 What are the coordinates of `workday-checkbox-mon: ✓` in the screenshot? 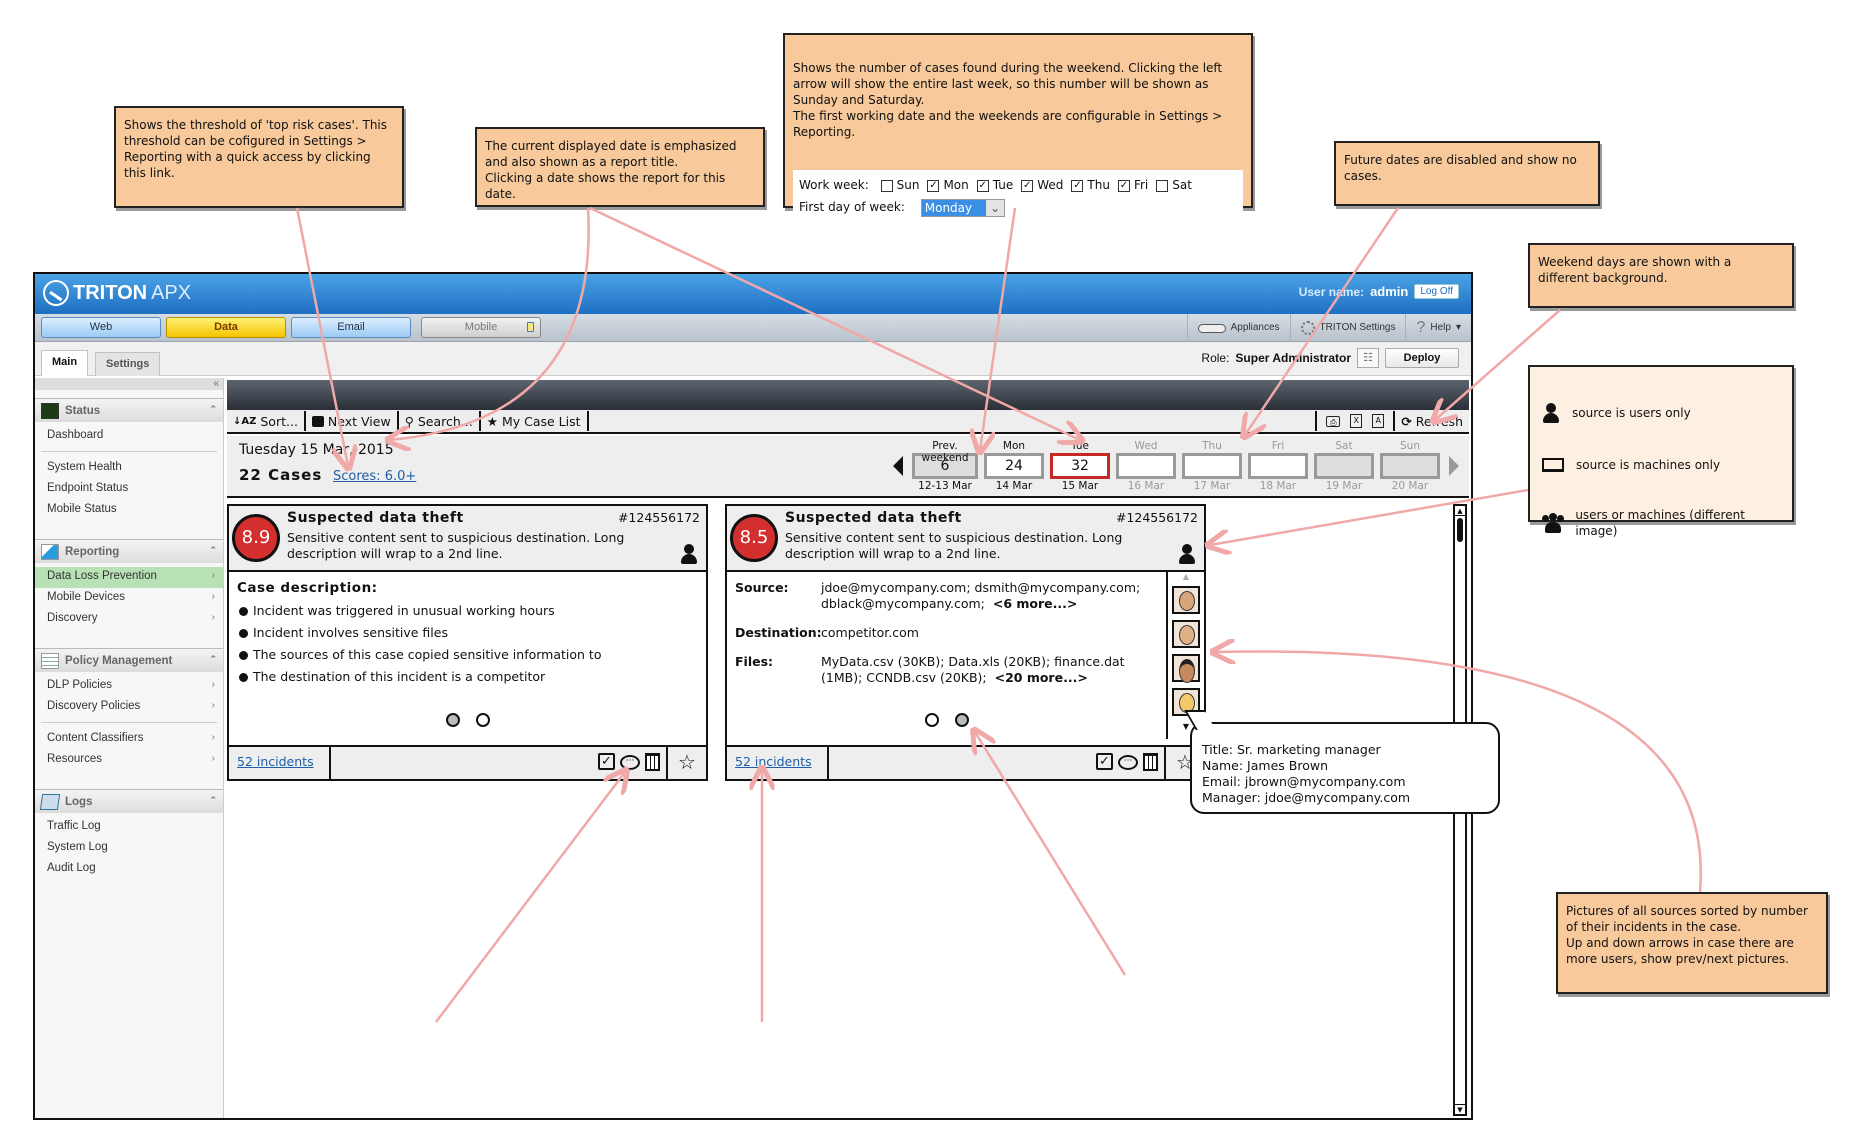 It's located at (933, 185).